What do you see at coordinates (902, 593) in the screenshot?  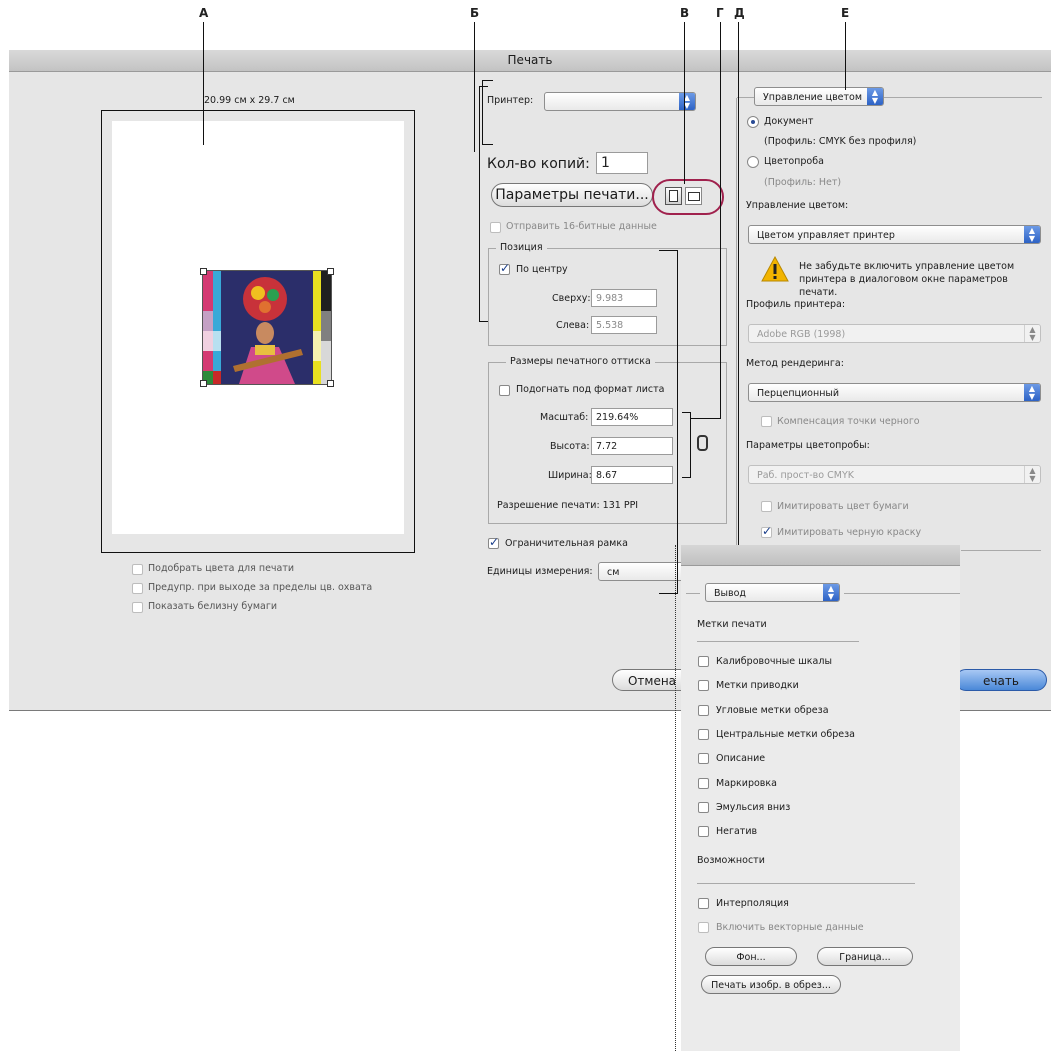 I see `output-topline-right` at bounding box center [902, 593].